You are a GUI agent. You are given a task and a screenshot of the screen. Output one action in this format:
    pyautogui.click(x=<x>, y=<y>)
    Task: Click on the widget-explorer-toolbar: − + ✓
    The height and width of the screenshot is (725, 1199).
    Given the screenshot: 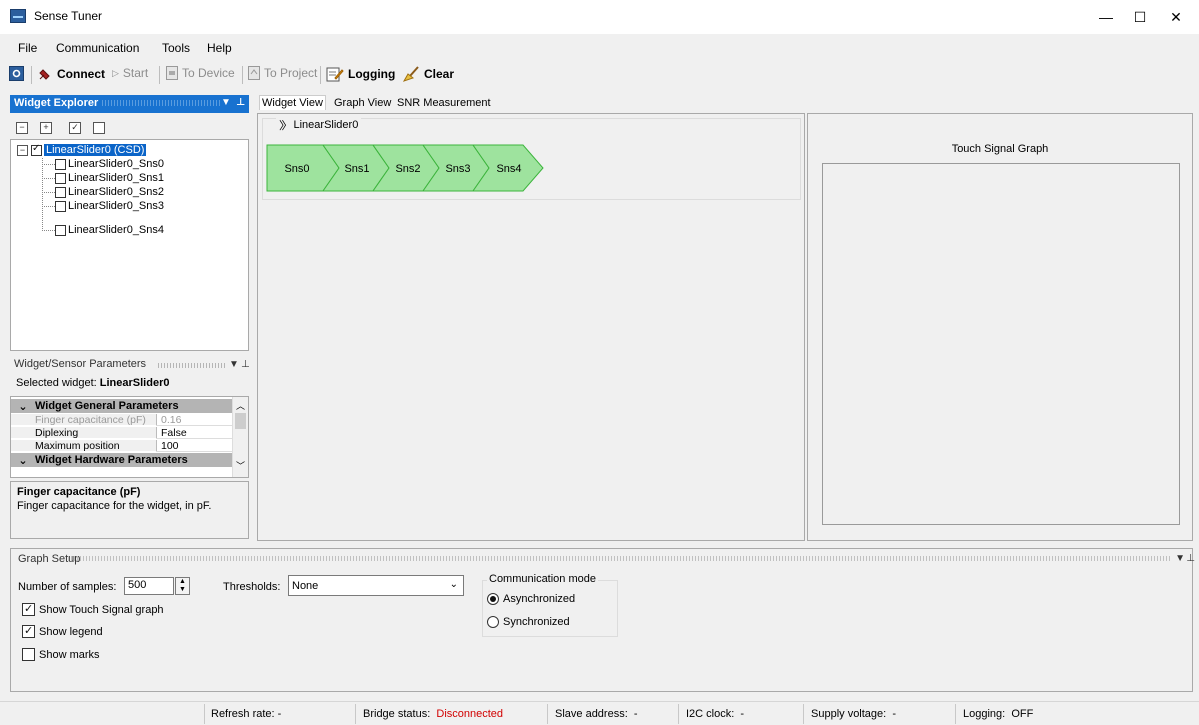 What is the action you would take?
    pyautogui.click(x=129, y=127)
    